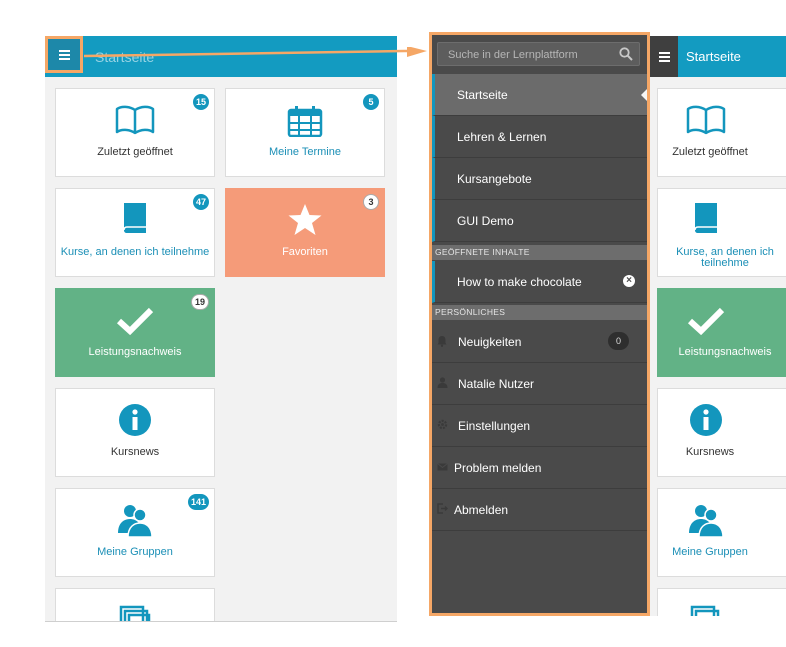 This screenshot has width=786, height=647. What do you see at coordinates (198, 502) in the screenshot?
I see `badge: 141` at bounding box center [198, 502].